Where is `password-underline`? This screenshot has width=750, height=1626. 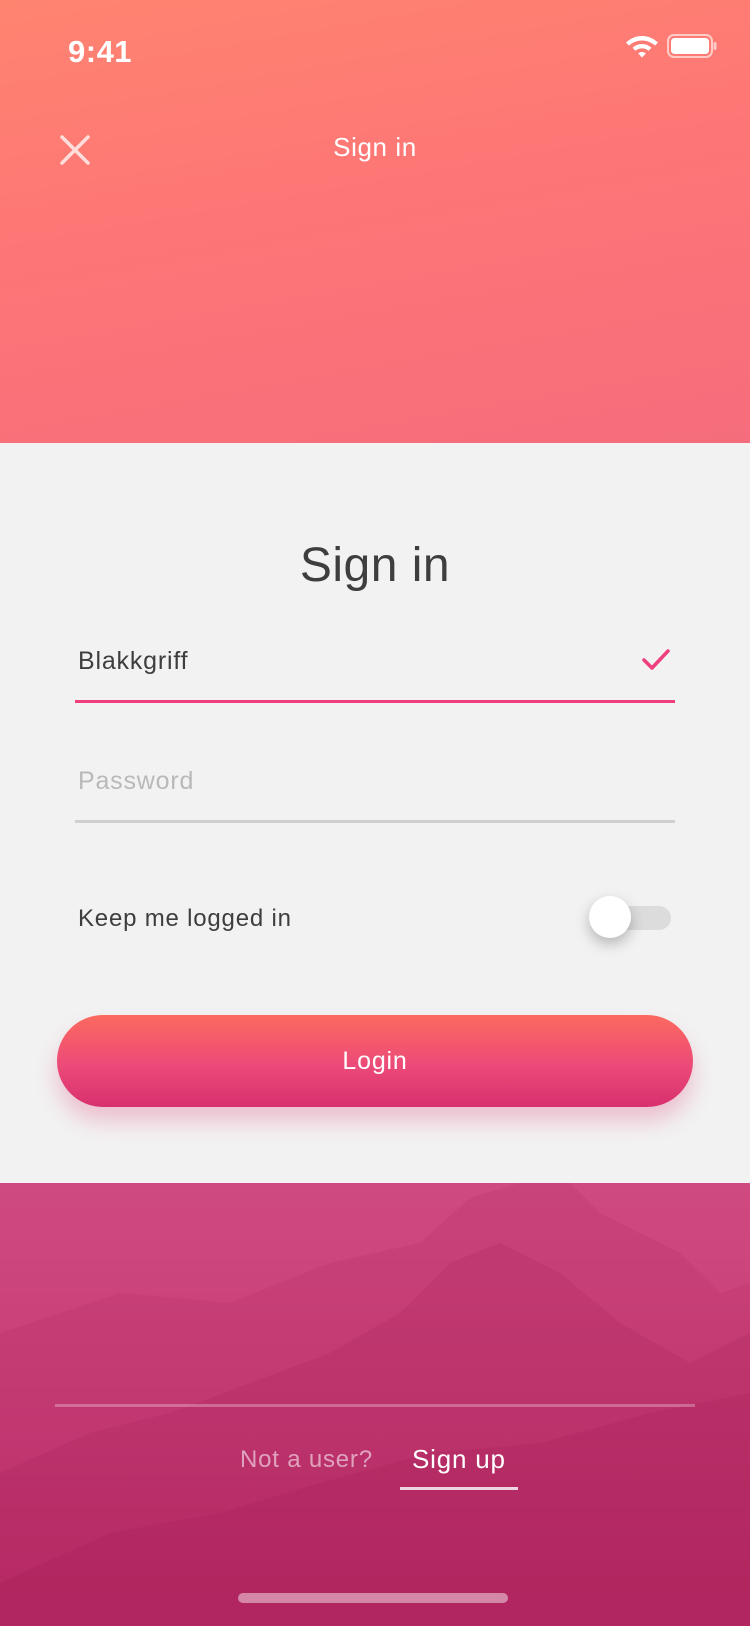 password-underline is located at coordinates (375, 821).